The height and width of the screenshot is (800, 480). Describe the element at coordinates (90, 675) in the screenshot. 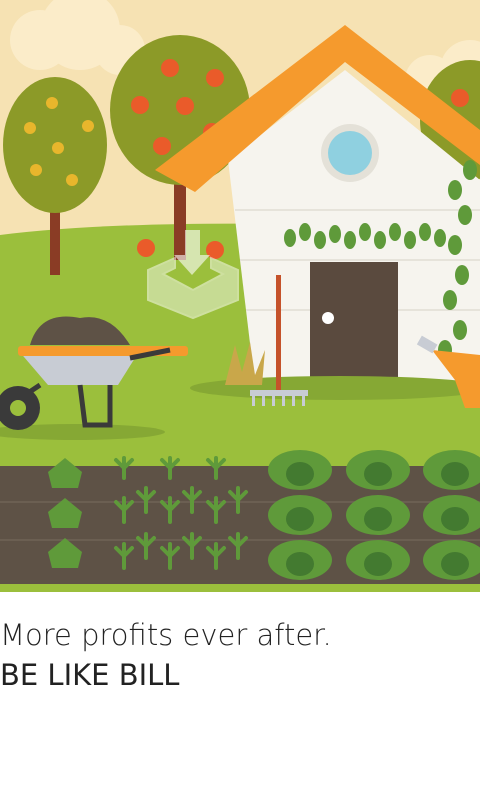

I see `ad-tagline: BE LIKE BILL` at that location.